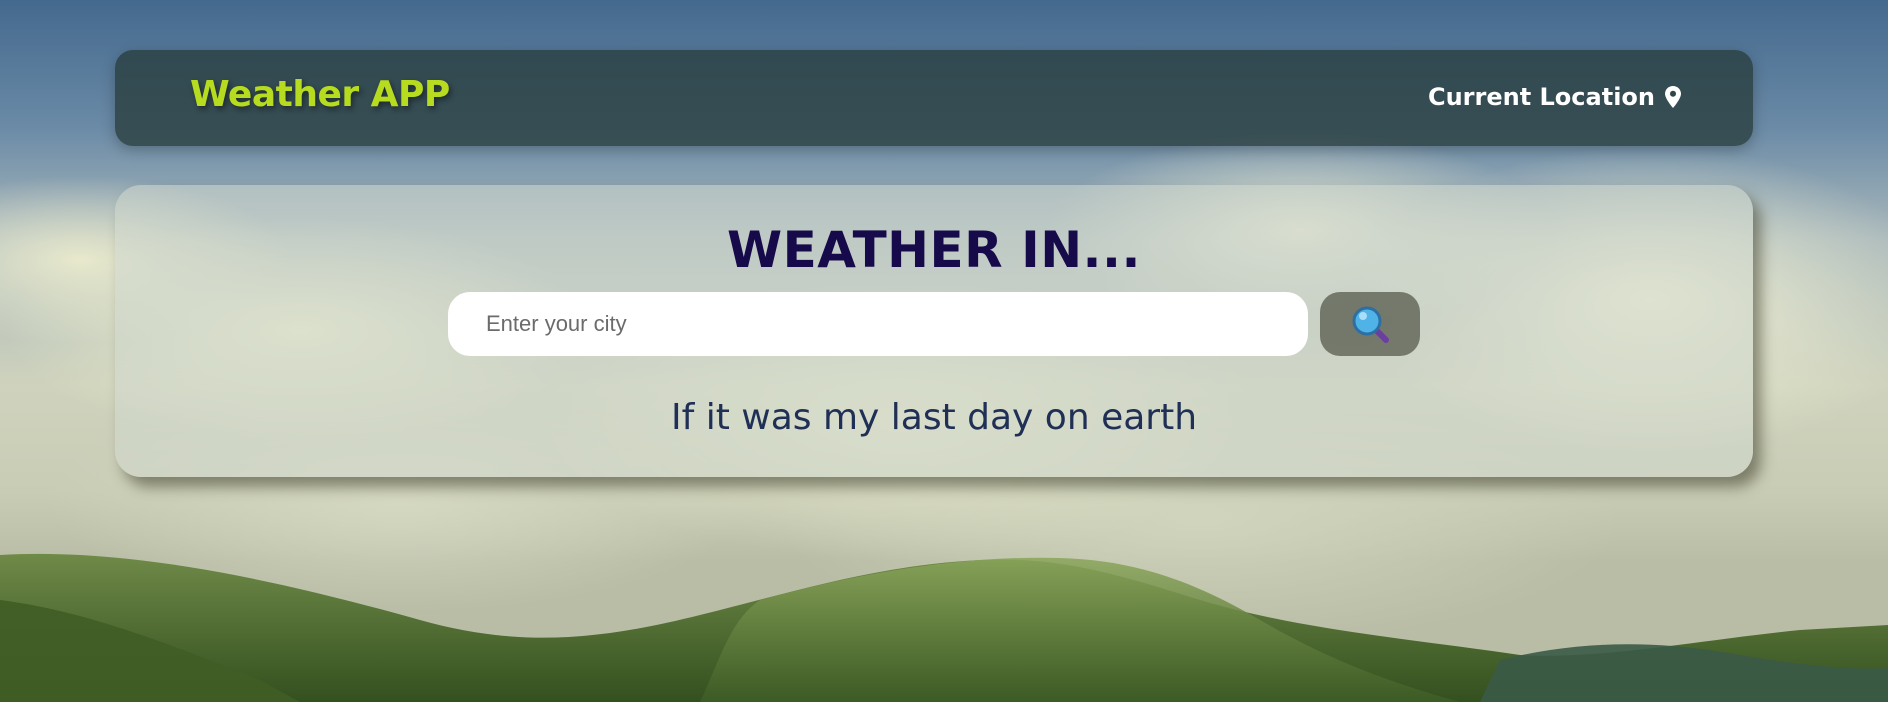 The height and width of the screenshot is (702, 1888). What do you see at coordinates (934, 417) in the screenshot?
I see `quote-text: If it was my last day on earth` at bounding box center [934, 417].